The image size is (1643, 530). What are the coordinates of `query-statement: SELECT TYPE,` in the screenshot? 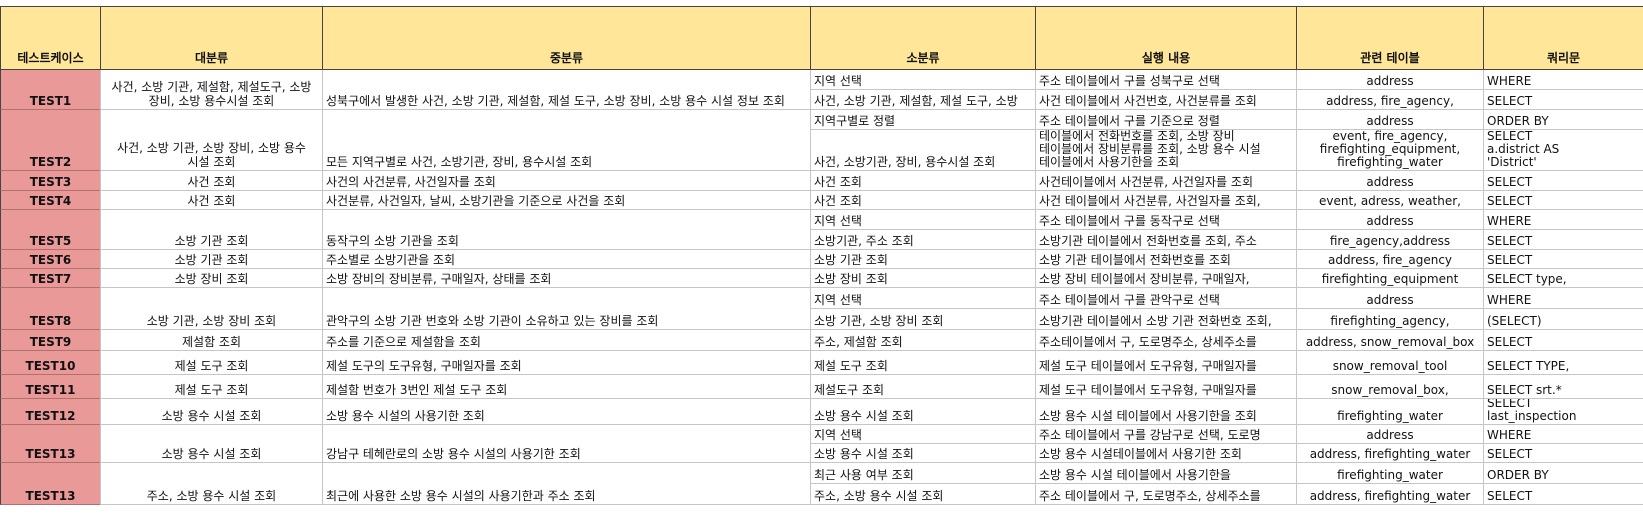 It's located at (1563, 363).